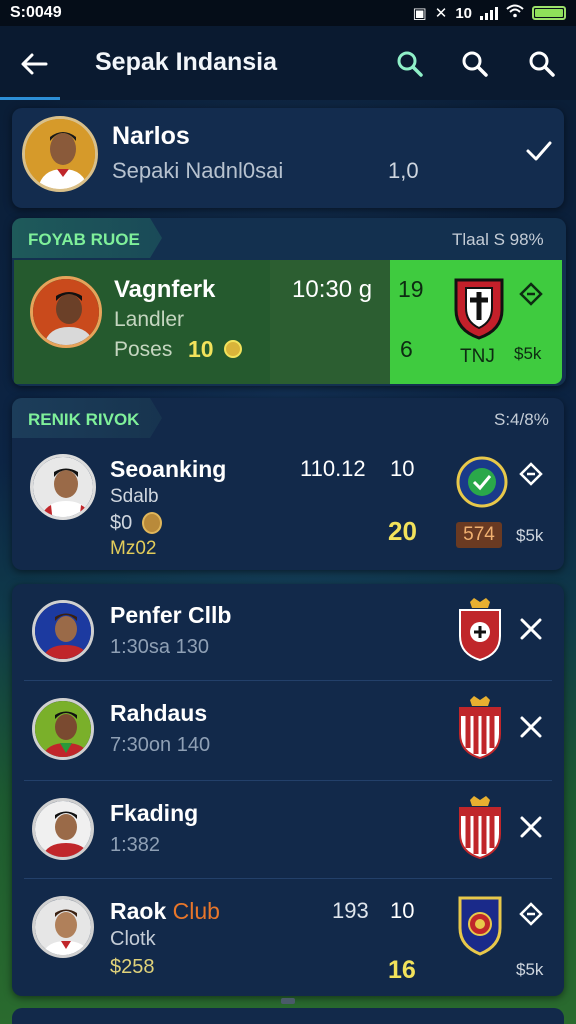 This screenshot has height=1024, width=576. I want to click on signal-icon, so click(489, 13).